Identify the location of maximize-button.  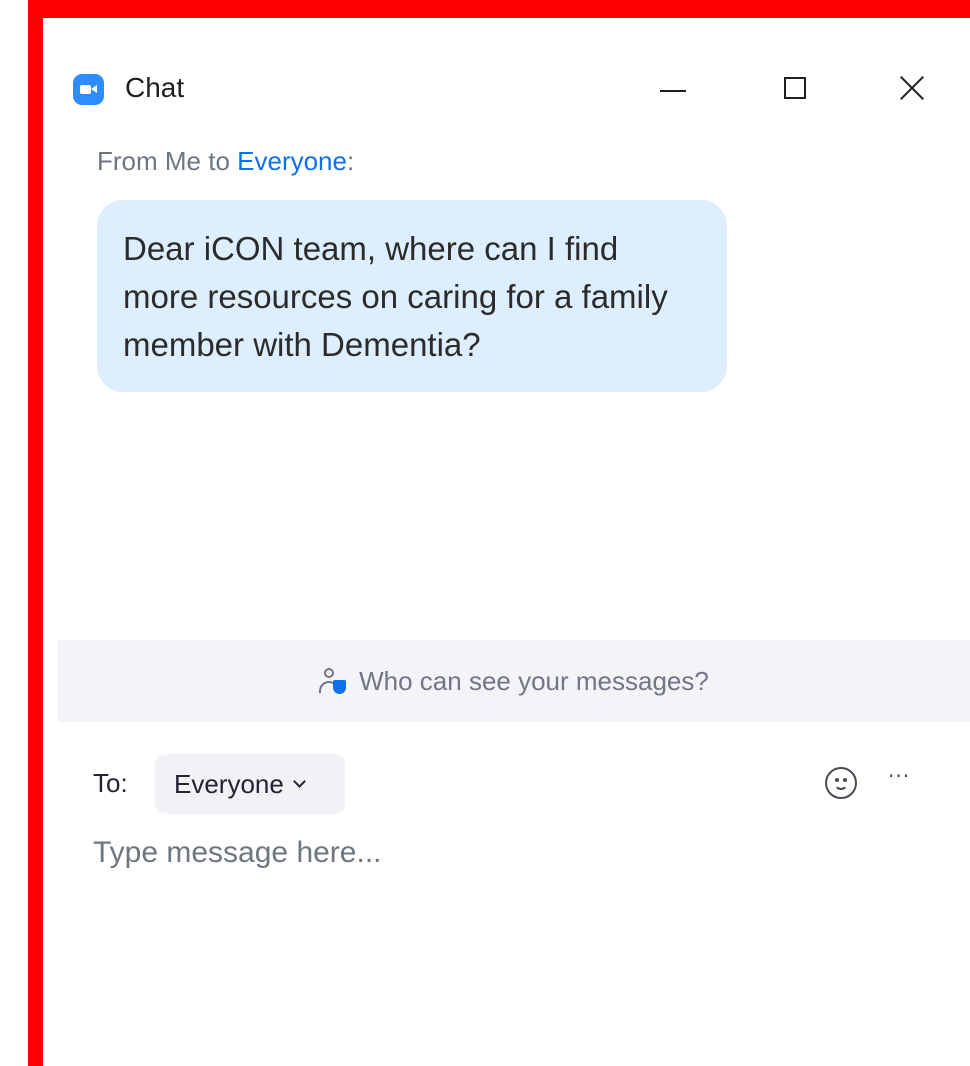
(795, 88).